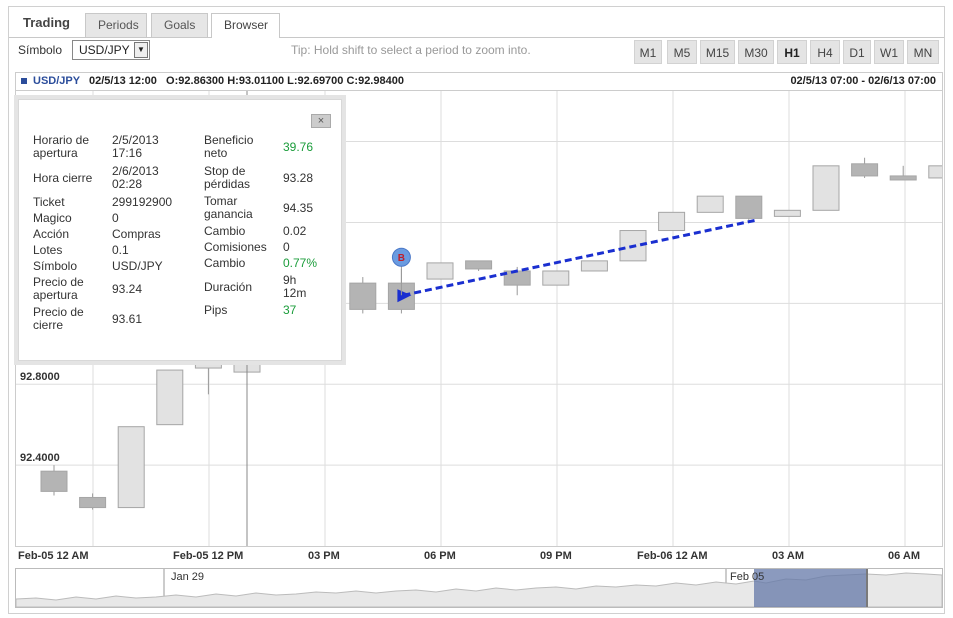  Describe the element at coordinates (756, 52) in the screenshot. I see `timeframe-m30: M30` at that location.